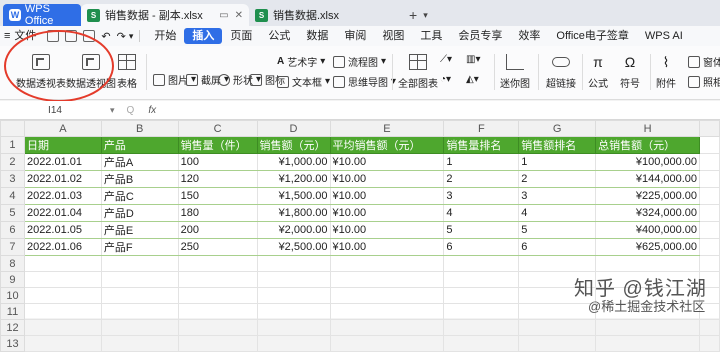  I want to click on cell: 100, so click(217, 162).